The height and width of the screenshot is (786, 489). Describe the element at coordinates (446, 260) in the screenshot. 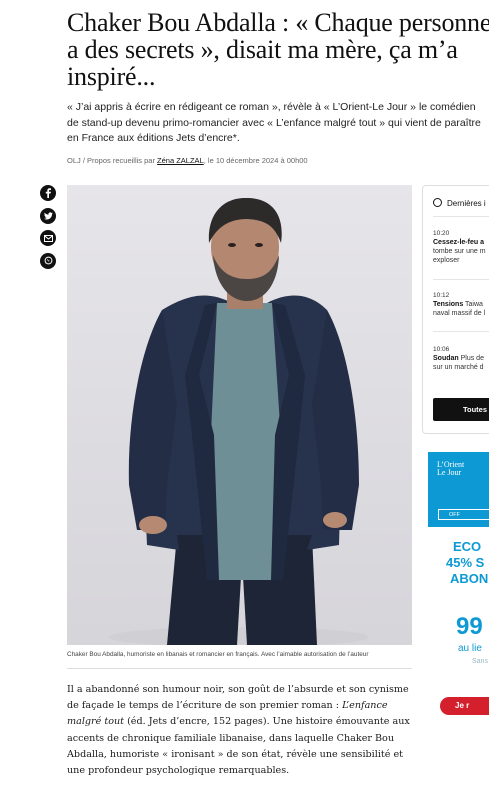

I see `news-line: exploser` at that location.